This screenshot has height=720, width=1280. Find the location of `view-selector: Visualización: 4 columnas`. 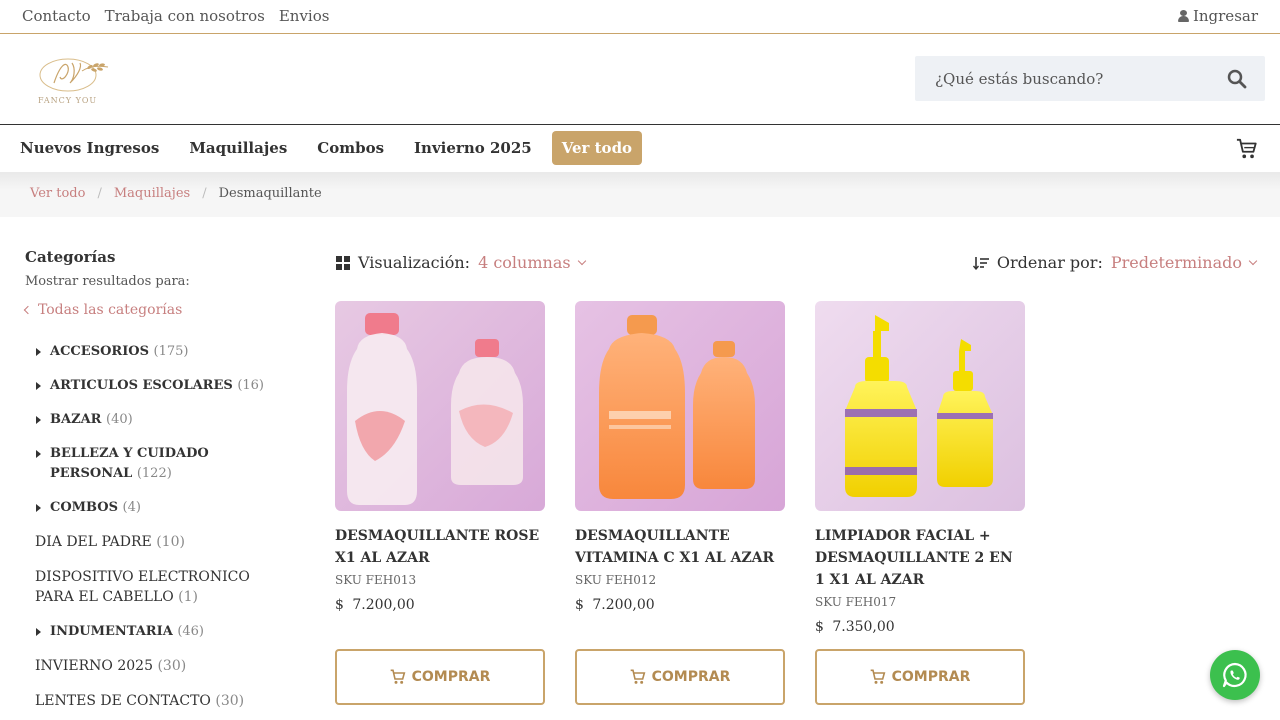

view-selector: Visualización: 4 columnas is located at coordinates (461, 262).